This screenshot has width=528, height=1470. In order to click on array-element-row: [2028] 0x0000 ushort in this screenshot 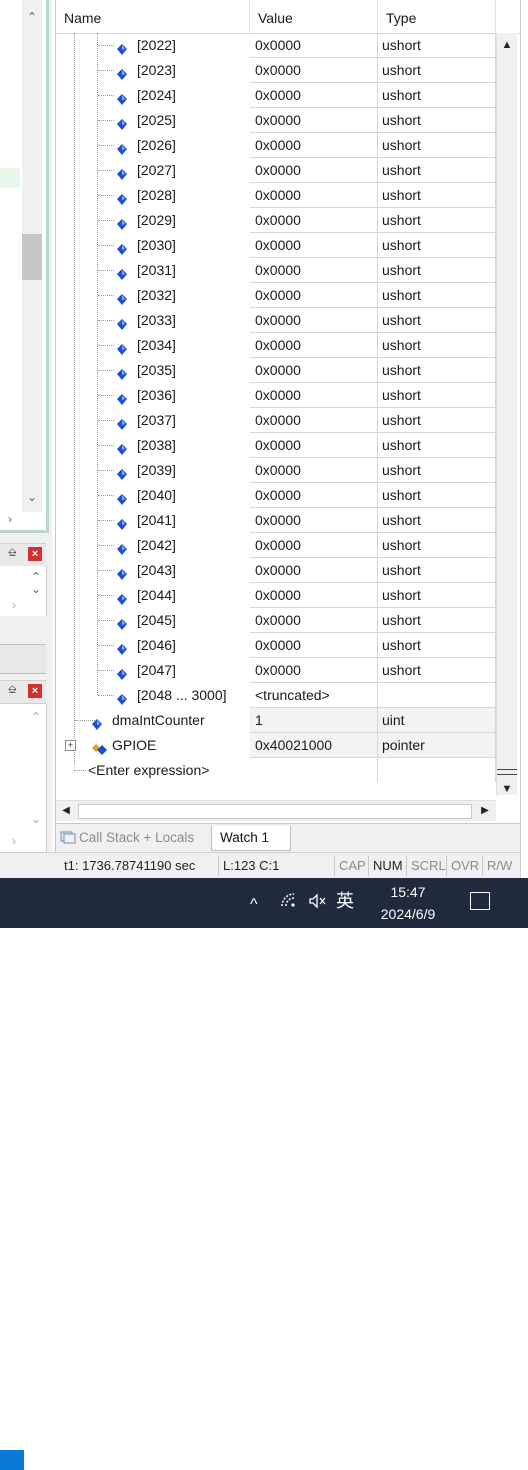, I will do `click(276, 195)`.